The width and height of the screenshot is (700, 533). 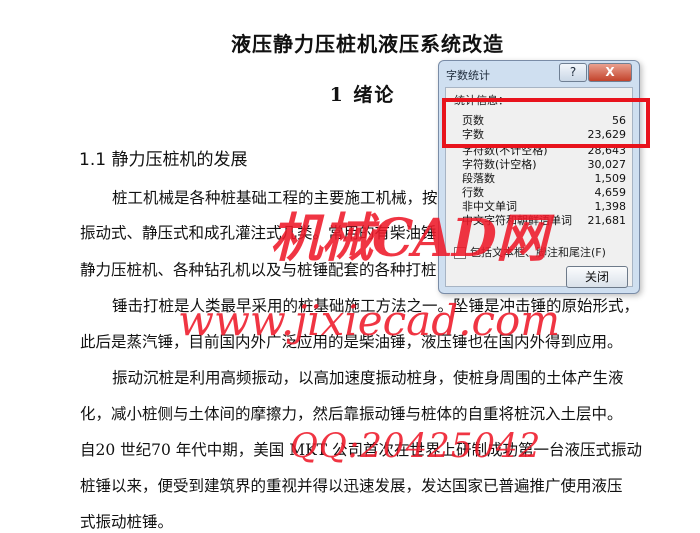 I want to click on stat-value: 21,681, so click(x=607, y=220).